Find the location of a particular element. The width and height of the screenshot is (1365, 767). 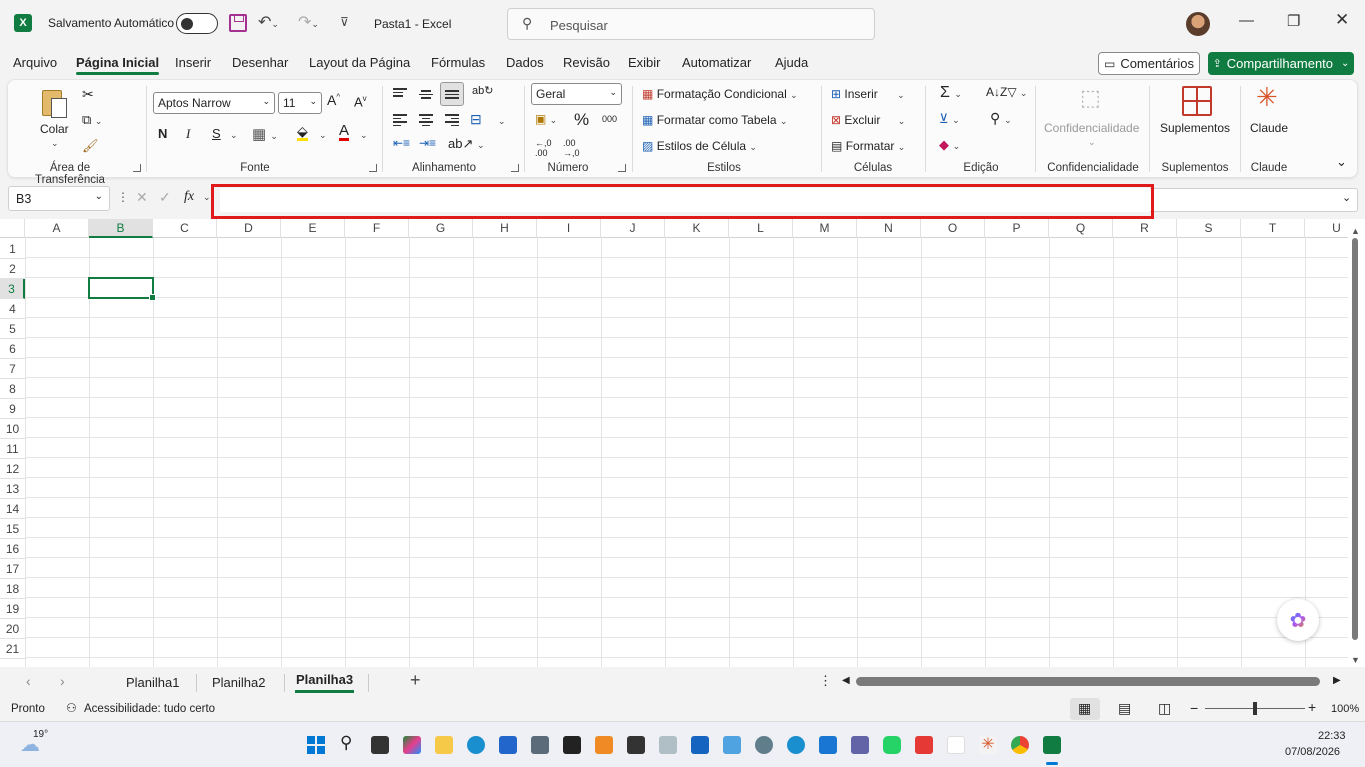

teams-icon is located at coordinates (860, 745).